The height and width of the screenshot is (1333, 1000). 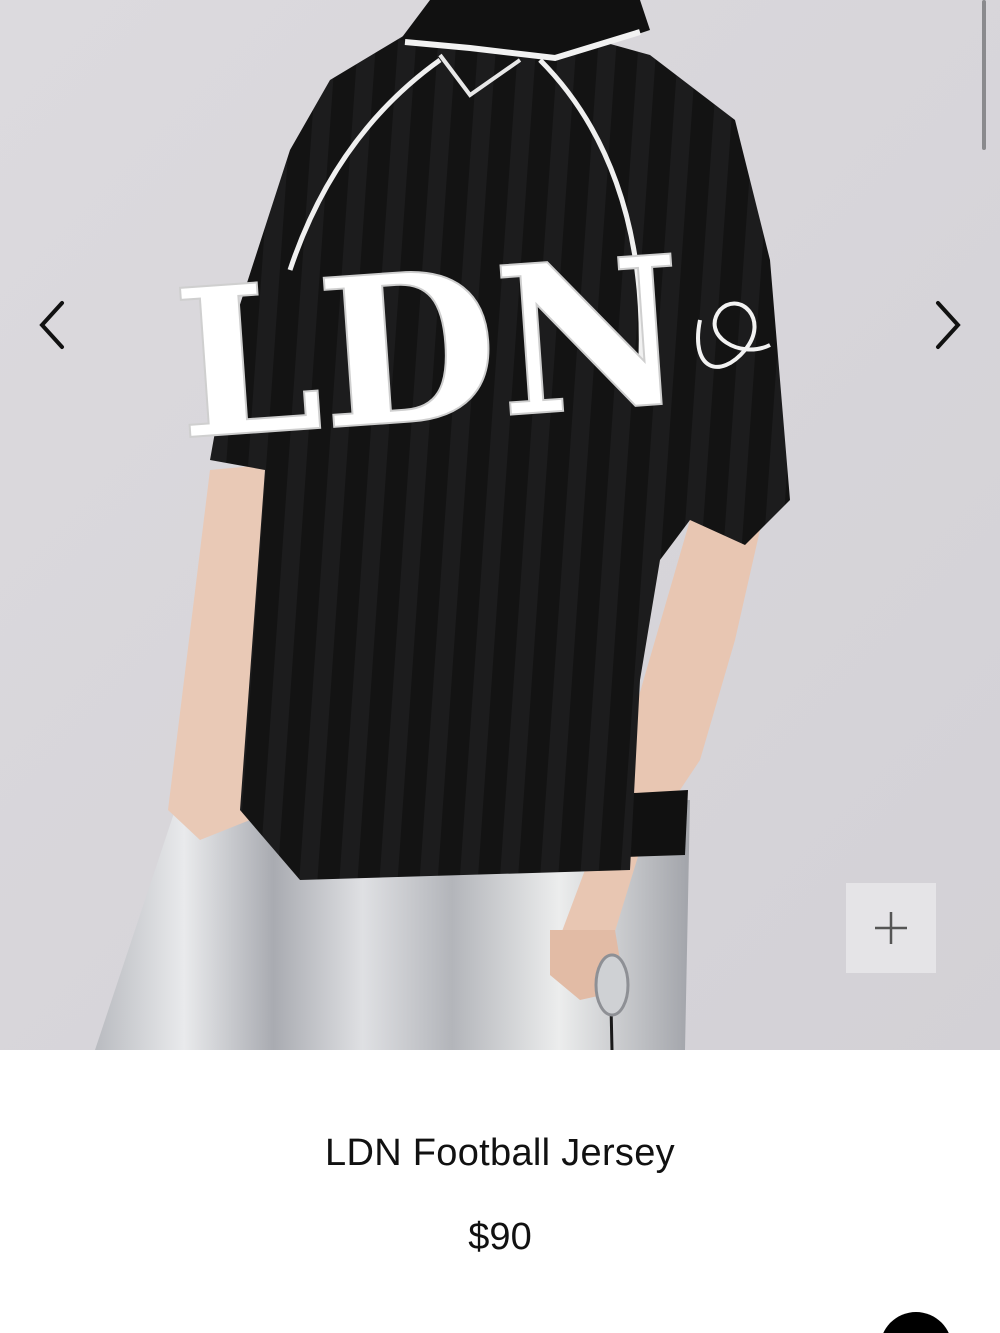 What do you see at coordinates (500, 1237) in the screenshot?
I see `product-price: $90` at bounding box center [500, 1237].